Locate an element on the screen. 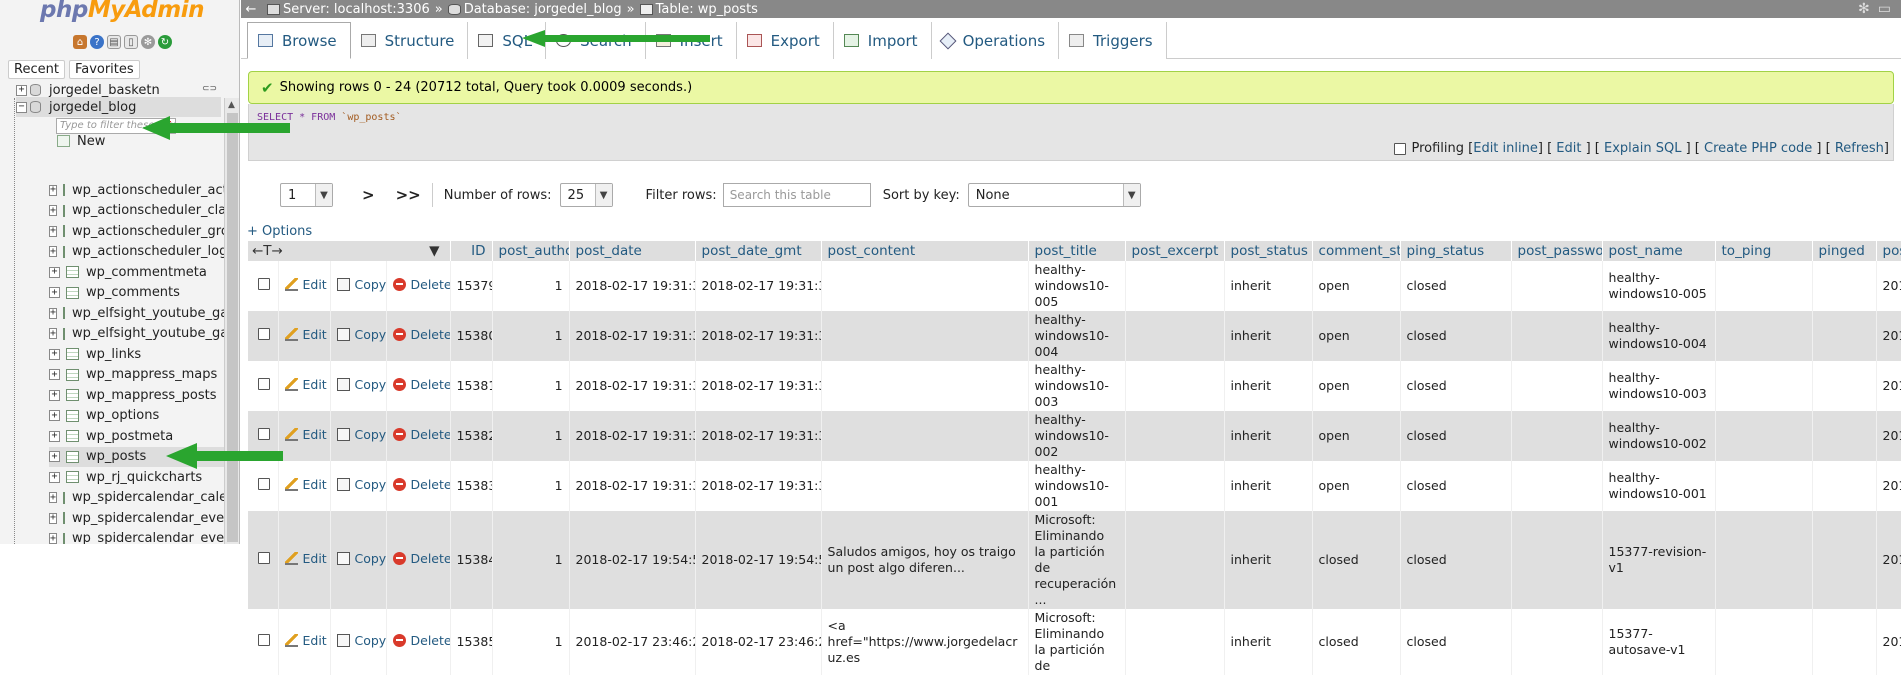 The image size is (1901, 675). cell-post-excerpt is located at coordinates (1175, 642).